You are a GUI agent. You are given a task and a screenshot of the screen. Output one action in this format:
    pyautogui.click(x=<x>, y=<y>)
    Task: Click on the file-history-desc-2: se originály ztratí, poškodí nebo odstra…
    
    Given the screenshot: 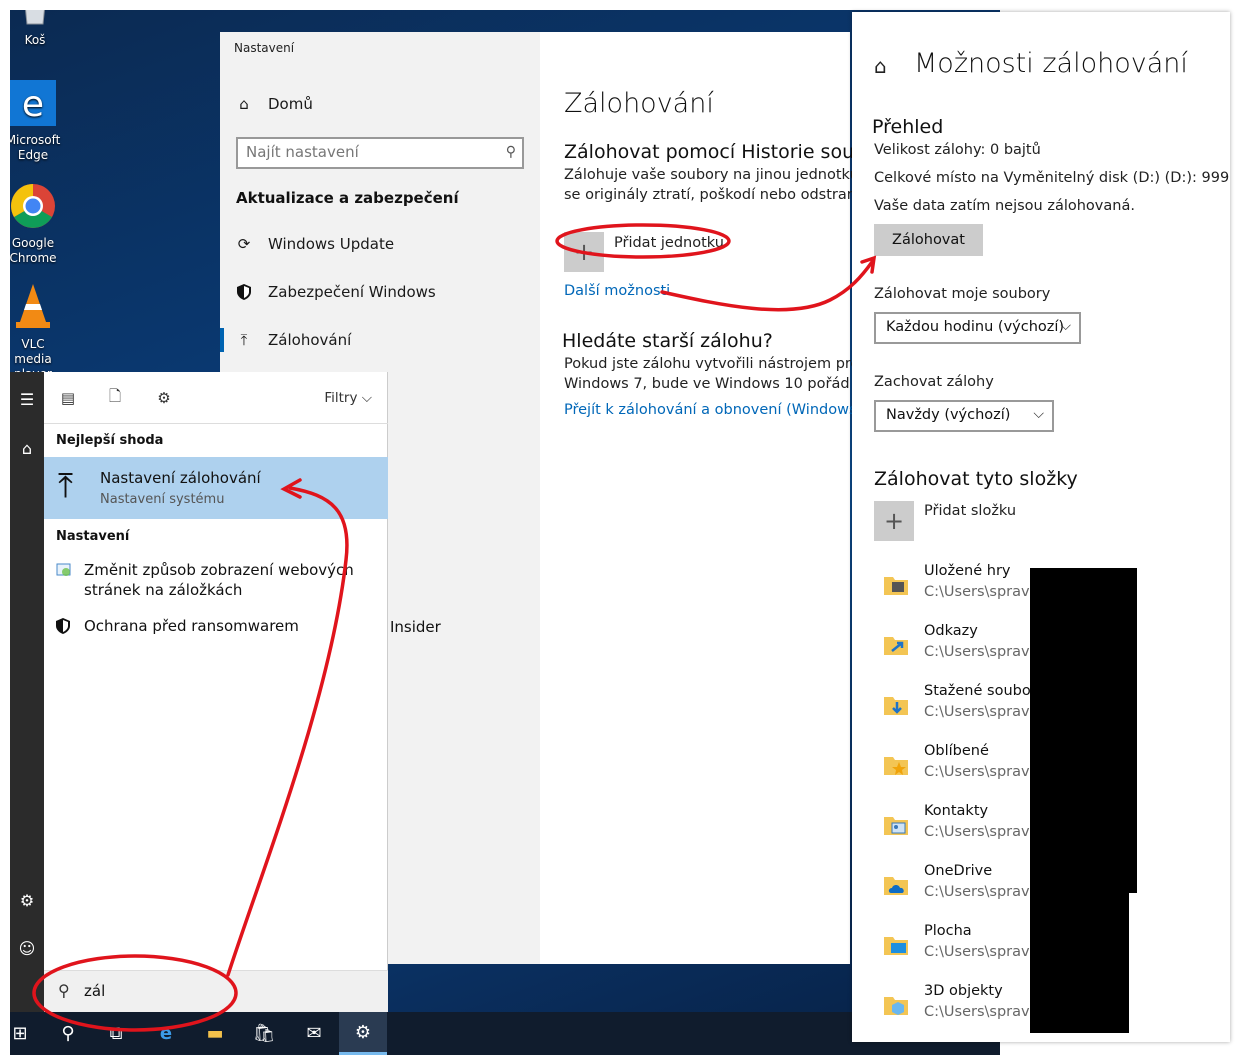 What is the action you would take?
    pyautogui.click(x=714, y=195)
    